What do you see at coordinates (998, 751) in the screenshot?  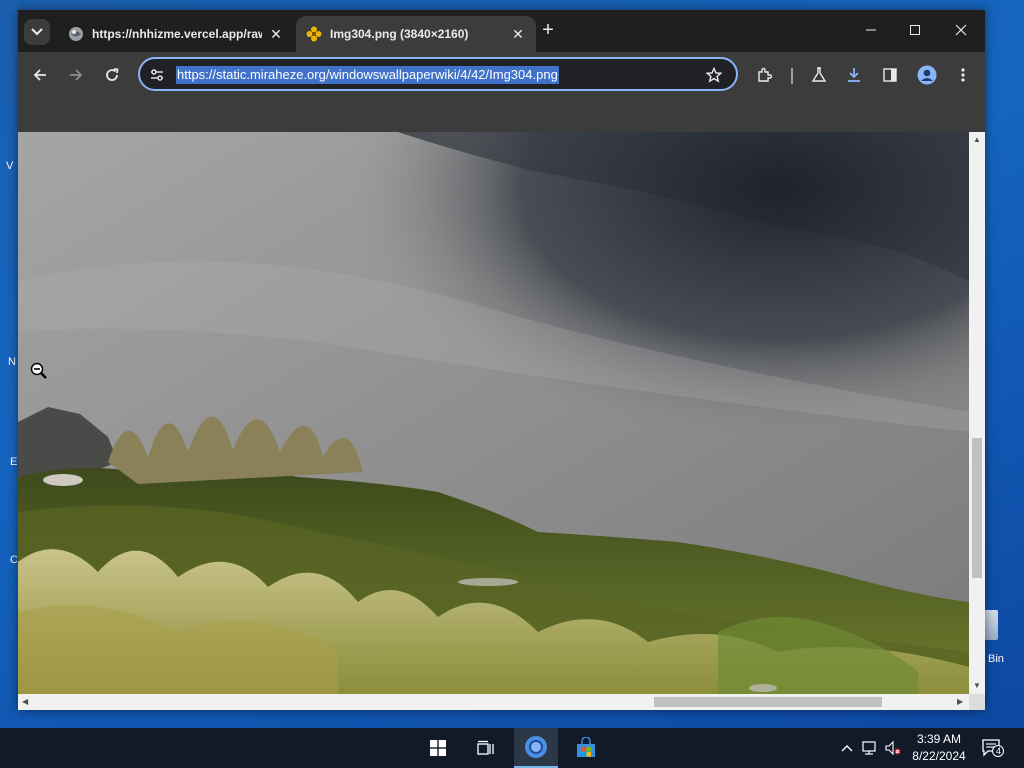 I see `notification-count-badge: 4` at bounding box center [998, 751].